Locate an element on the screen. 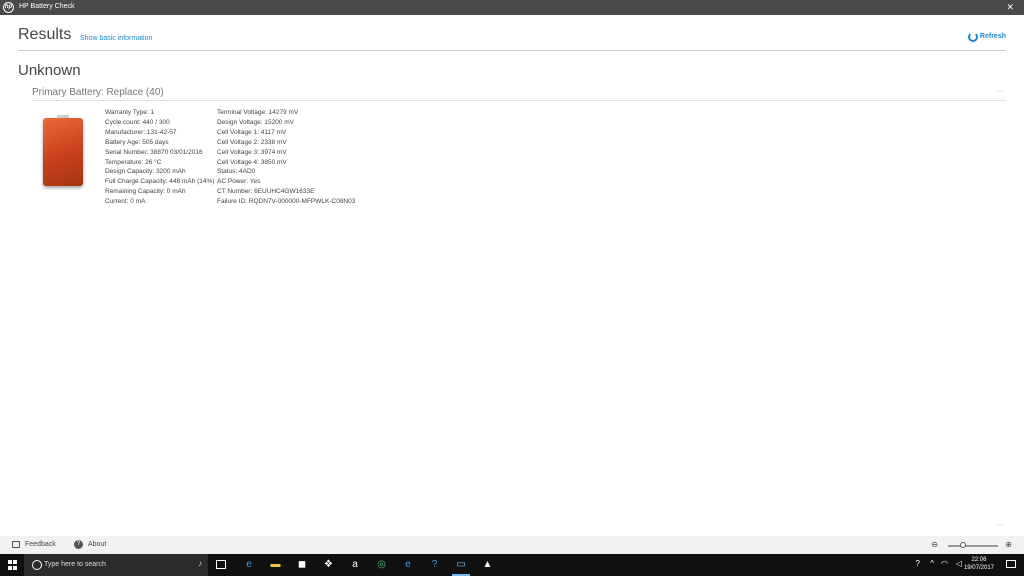 This screenshot has height=576, width=1024. zoom-slider-thumb is located at coordinates (963, 545).